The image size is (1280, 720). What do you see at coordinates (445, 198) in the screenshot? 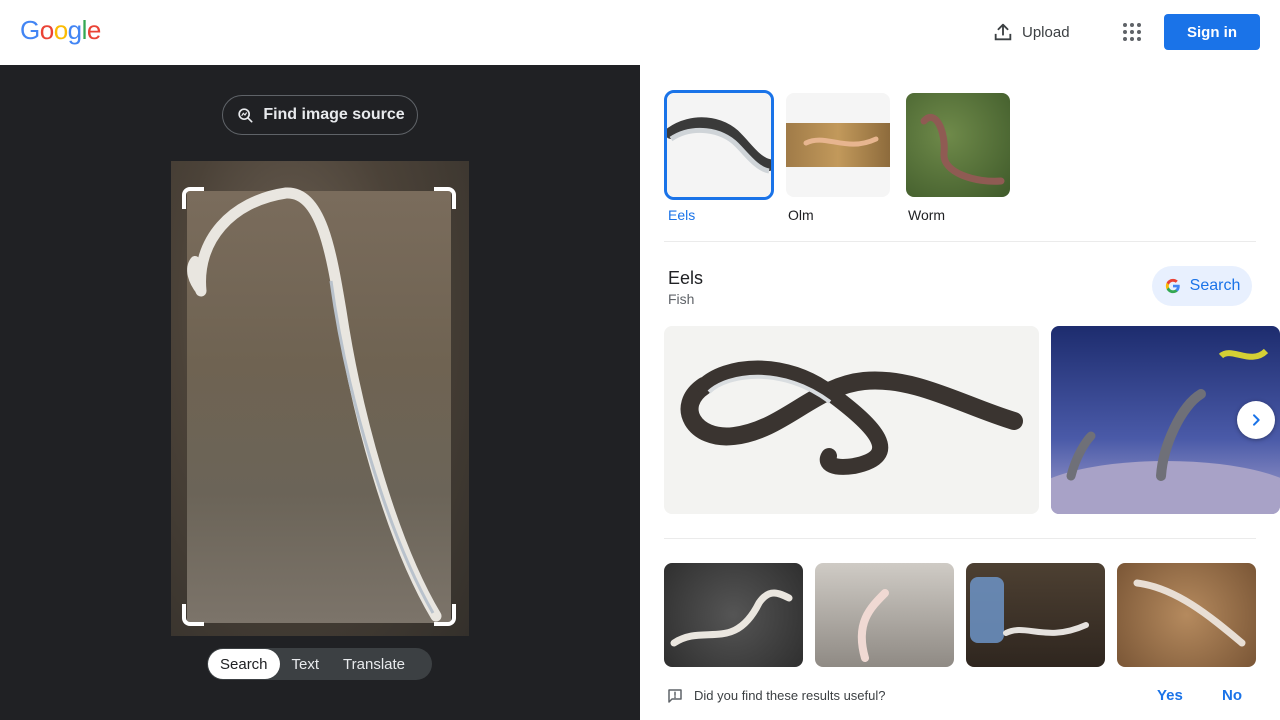
I see `crop-handle-top-right` at bounding box center [445, 198].